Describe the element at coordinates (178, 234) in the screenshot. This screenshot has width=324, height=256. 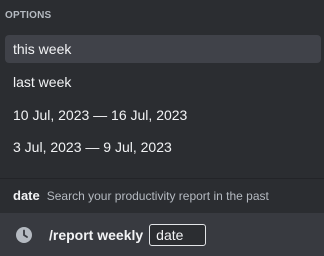
I see `param-date-pill: date` at that location.